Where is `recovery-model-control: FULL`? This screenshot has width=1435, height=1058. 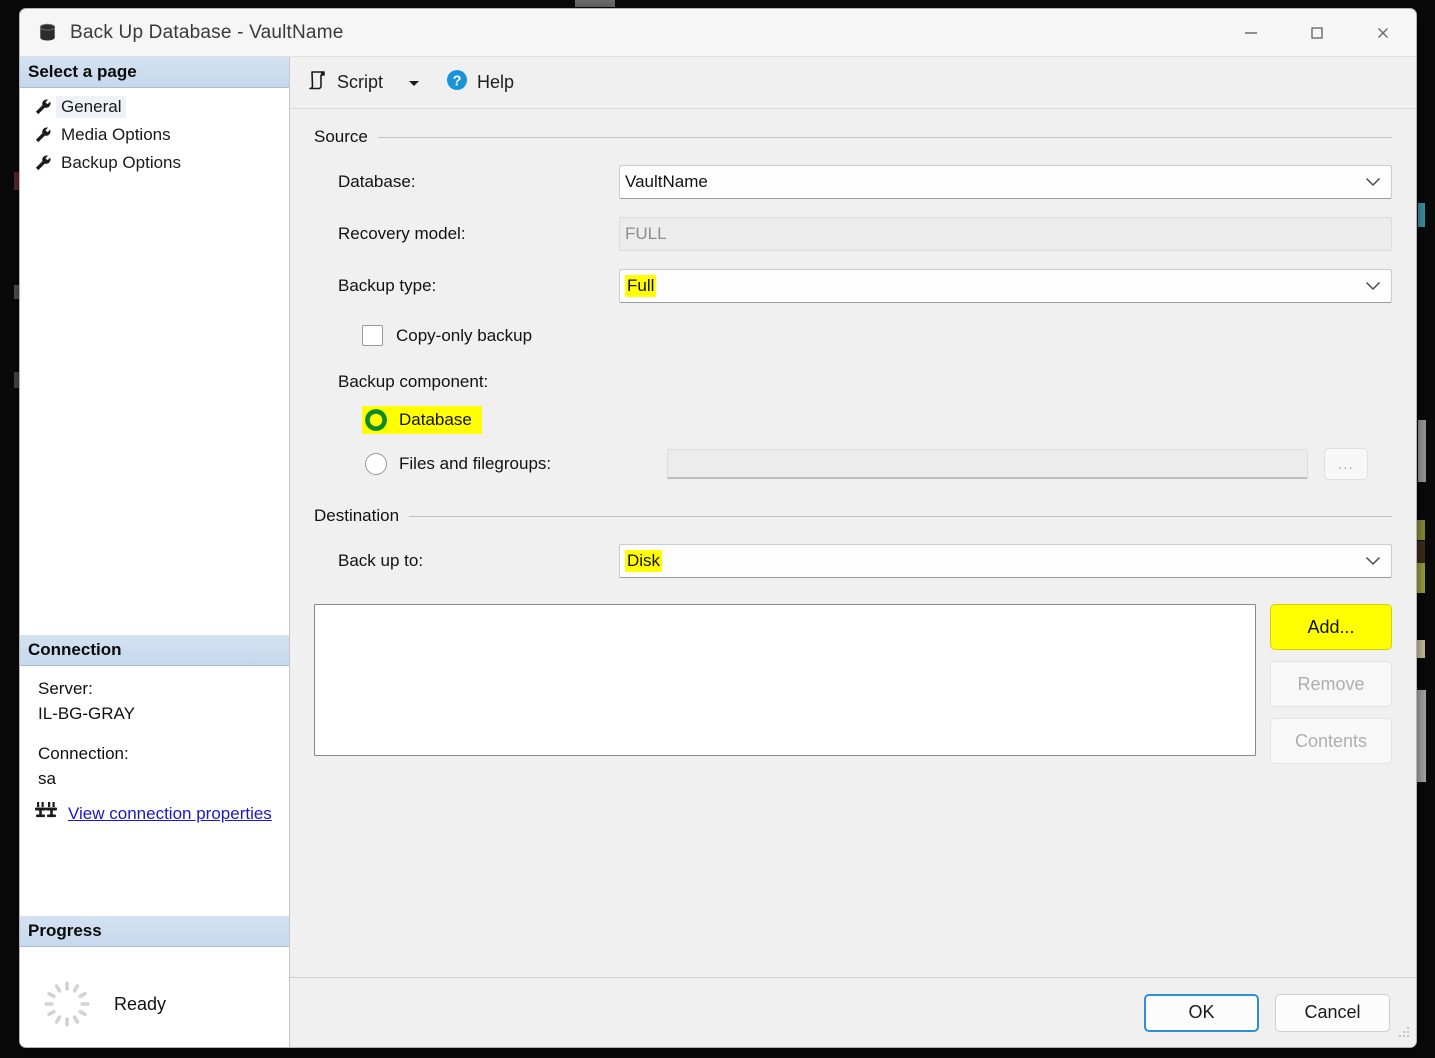
recovery-model-control: FULL is located at coordinates (1005, 234).